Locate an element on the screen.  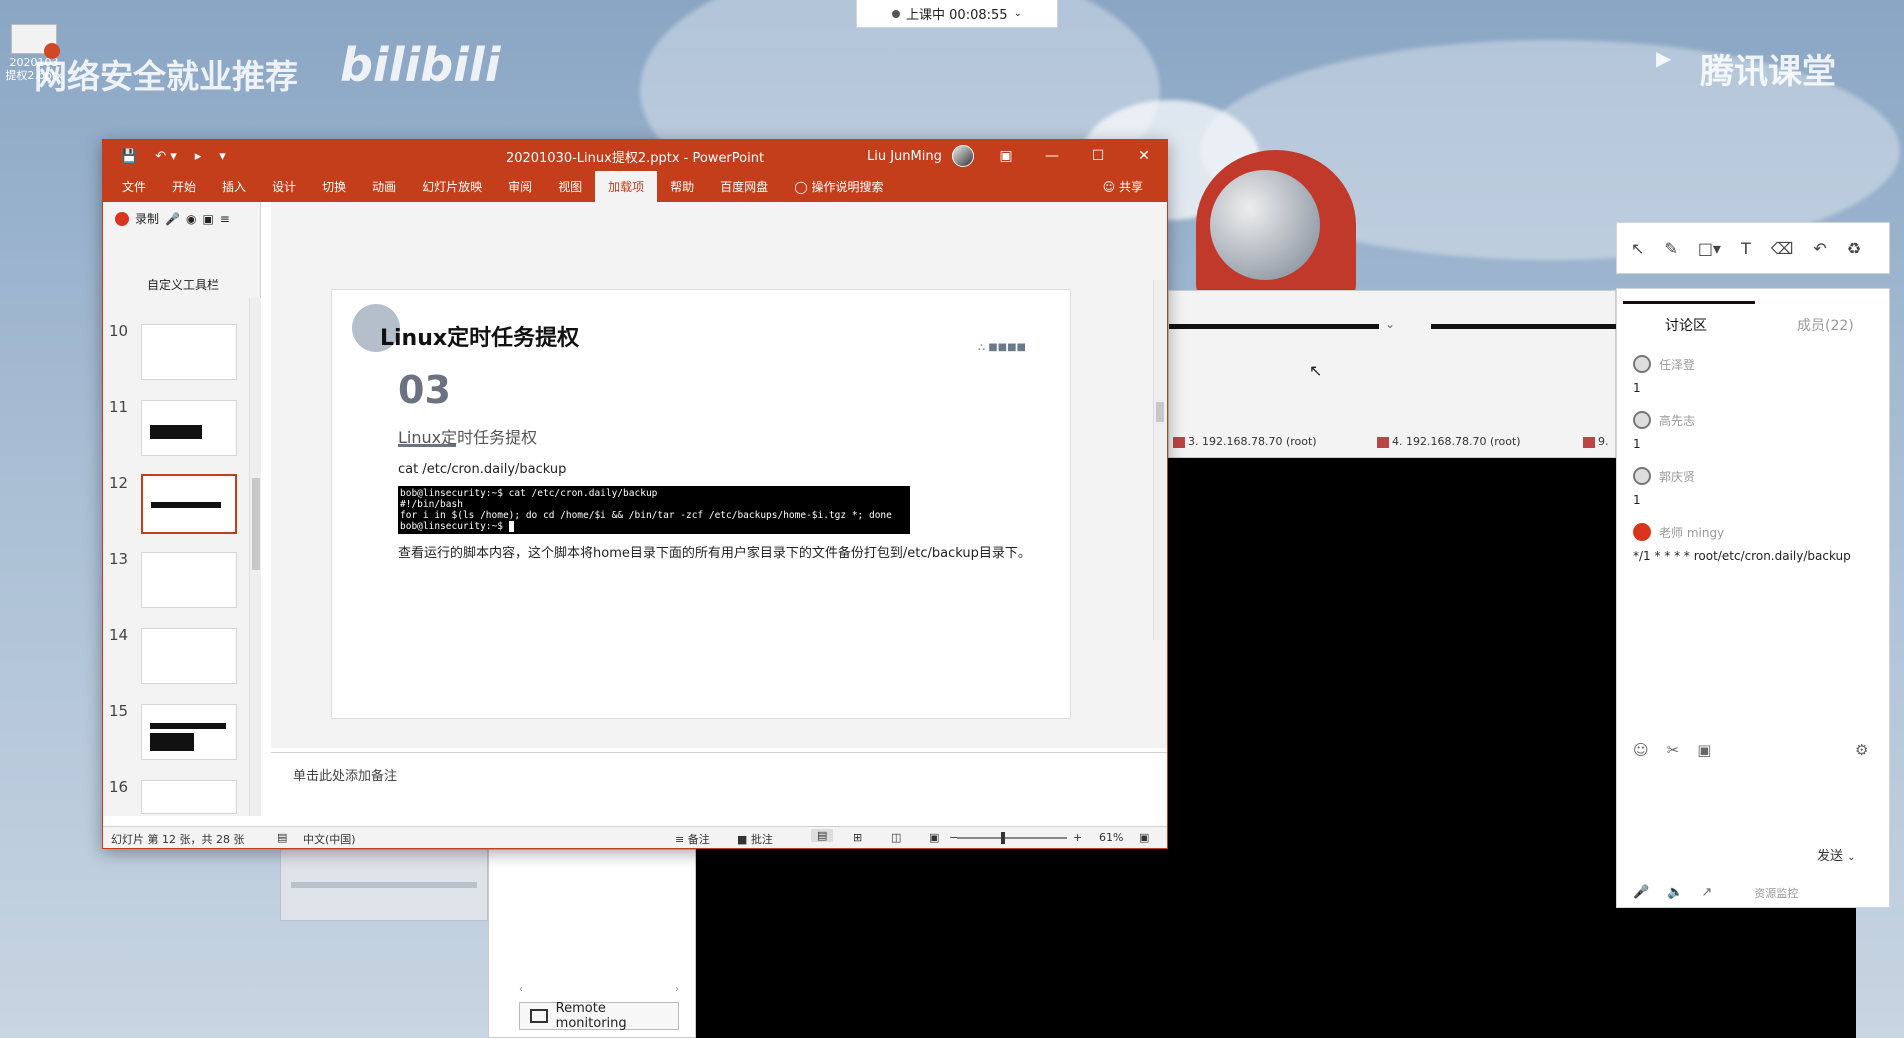
notes-button: ≡ 备注 is located at coordinates (692, 839).